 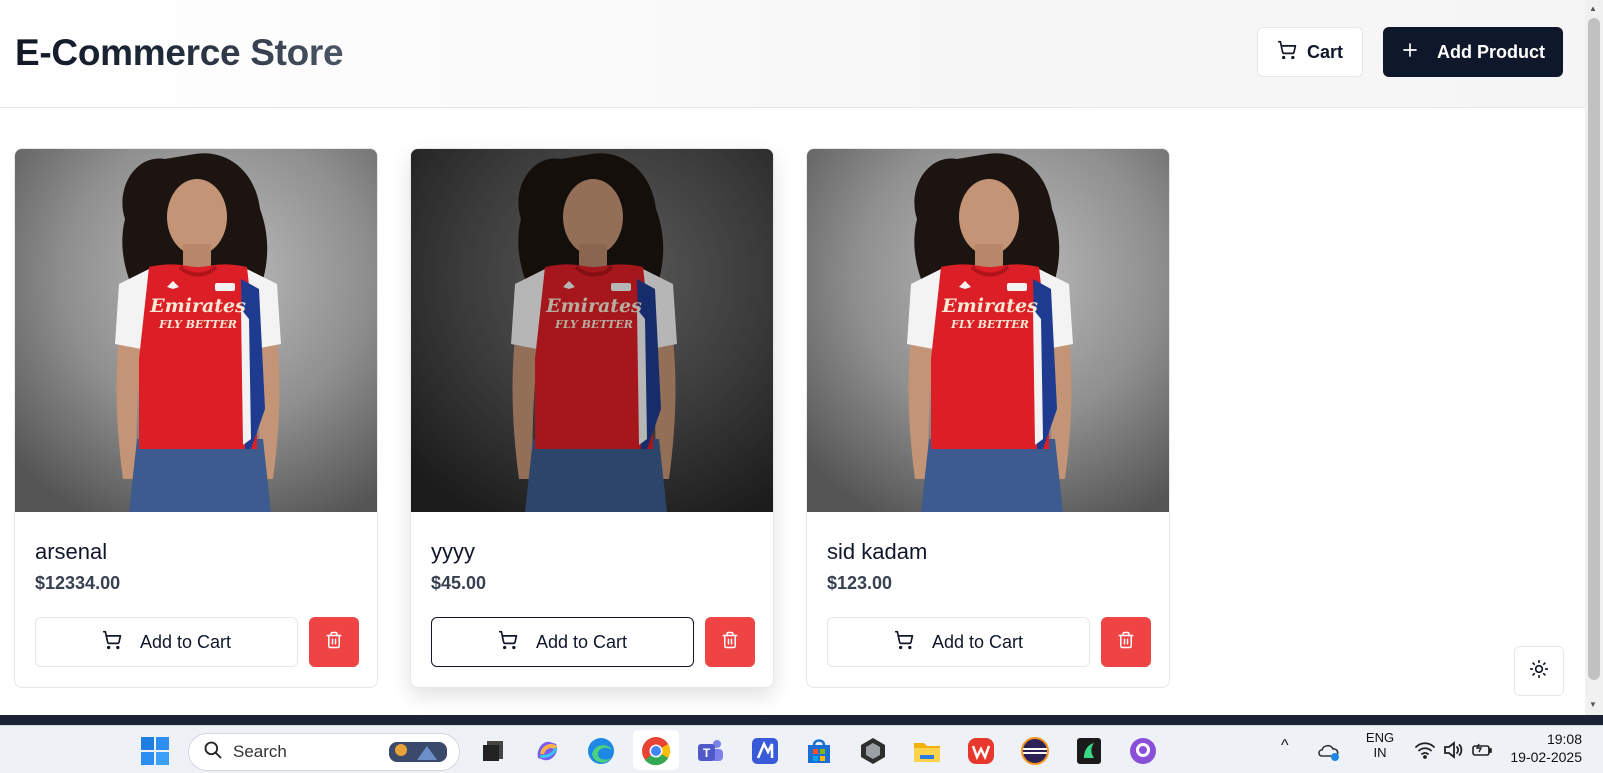 What do you see at coordinates (1410, 52) in the screenshot?
I see `plus-icon` at bounding box center [1410, 52].